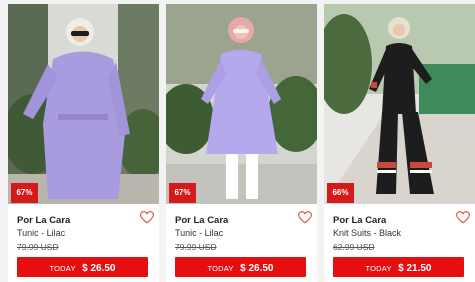  Describe the element at coordinates (354, 247) in the screenshot. I see `old-price: 62.99 USD` at that location.